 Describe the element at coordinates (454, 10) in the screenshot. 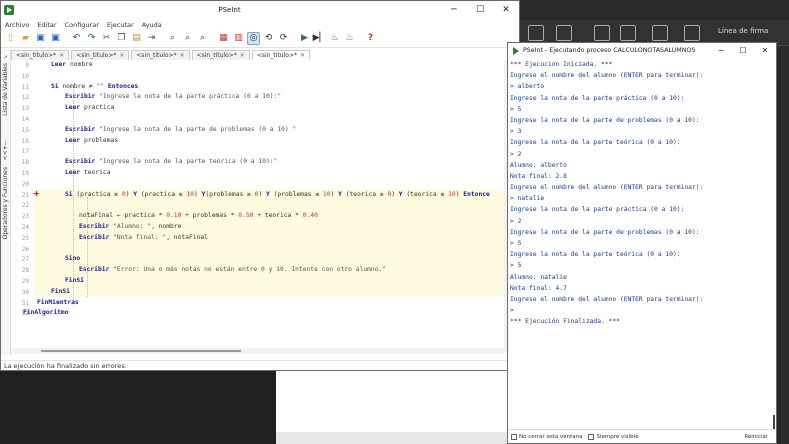

I see `minimize-button: ─` at that location.